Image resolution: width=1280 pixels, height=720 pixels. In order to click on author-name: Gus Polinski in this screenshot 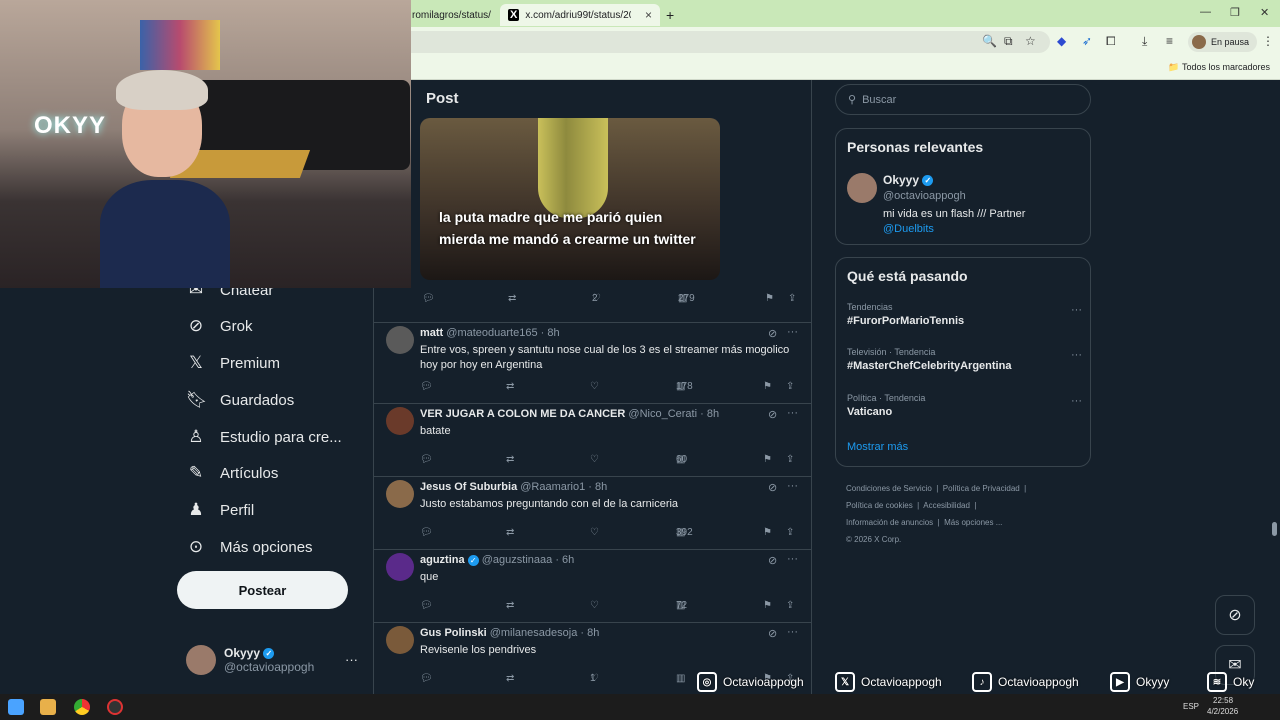, I will do `click(453, 633)`.